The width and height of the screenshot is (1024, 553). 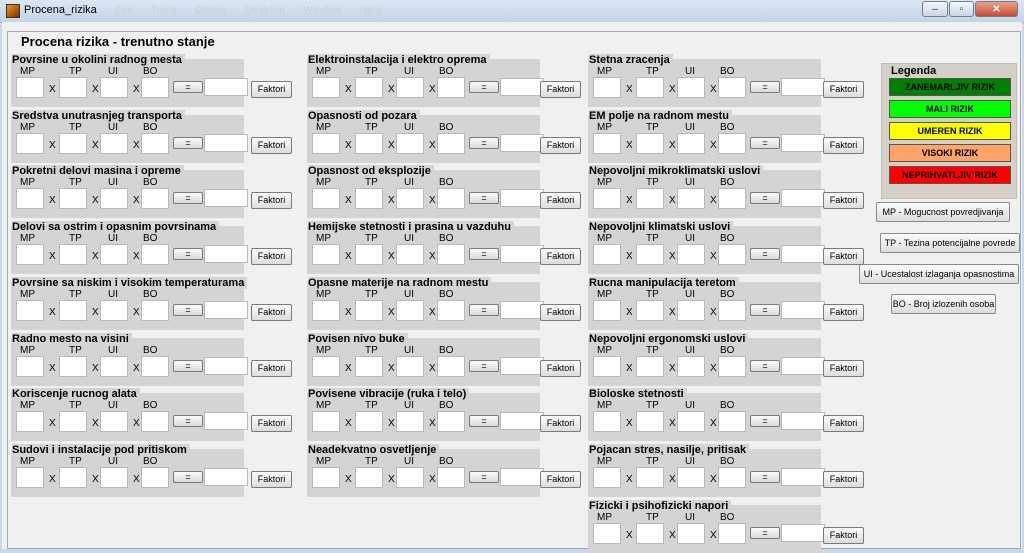 I want to click on menu-item: Debug, so click(x=211, y=10).